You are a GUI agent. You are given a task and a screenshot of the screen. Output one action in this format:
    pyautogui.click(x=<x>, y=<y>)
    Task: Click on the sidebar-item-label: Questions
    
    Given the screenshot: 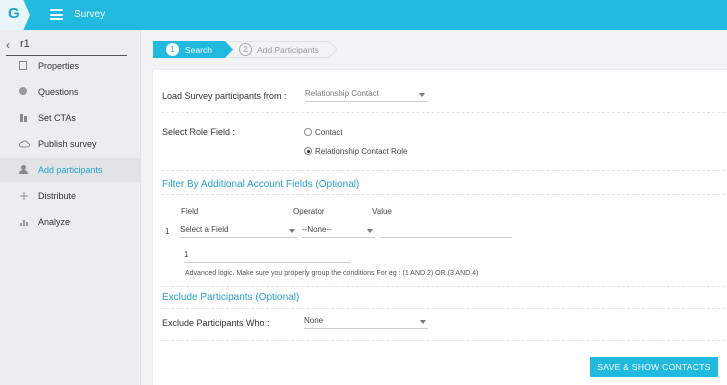 What is the action you would take?
    pyautogui.click(x=58, y=92)
    